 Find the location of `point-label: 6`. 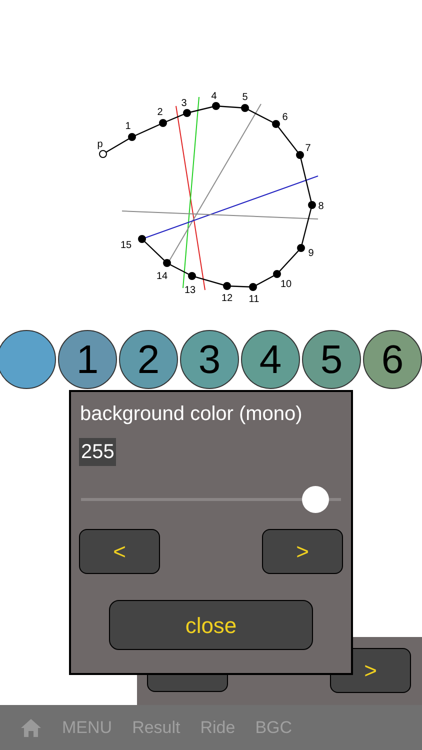

point-label: 6 is located at coordinates (285, 117).